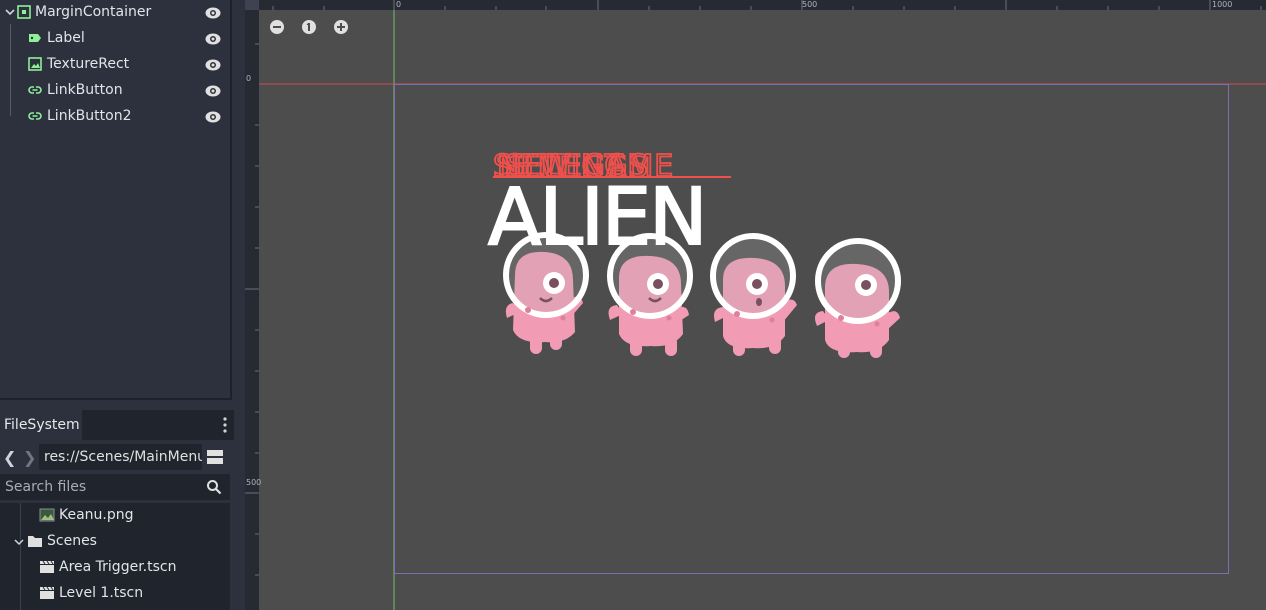 This screenshot has height=610, width=1266. Describe the element at coordinates (29, 457) in the screenshot. I see `forward-arrow-icon: ❯` at that location.